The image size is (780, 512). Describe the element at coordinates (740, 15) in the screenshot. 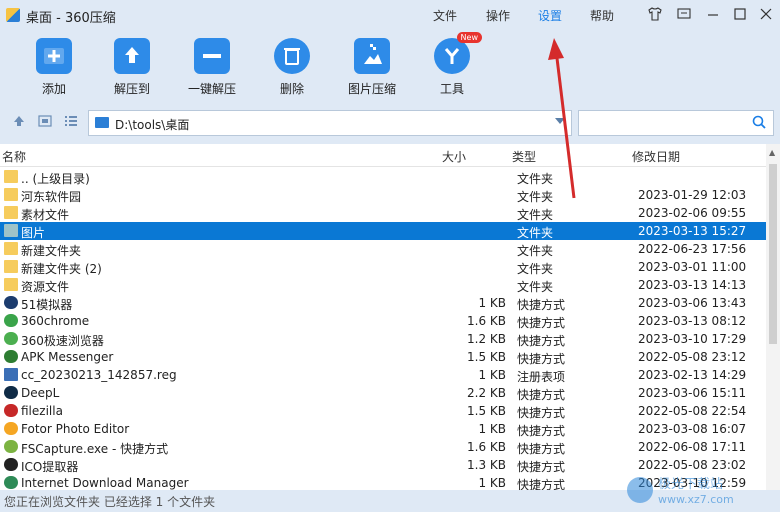

I see `maximize-icon` at that location.